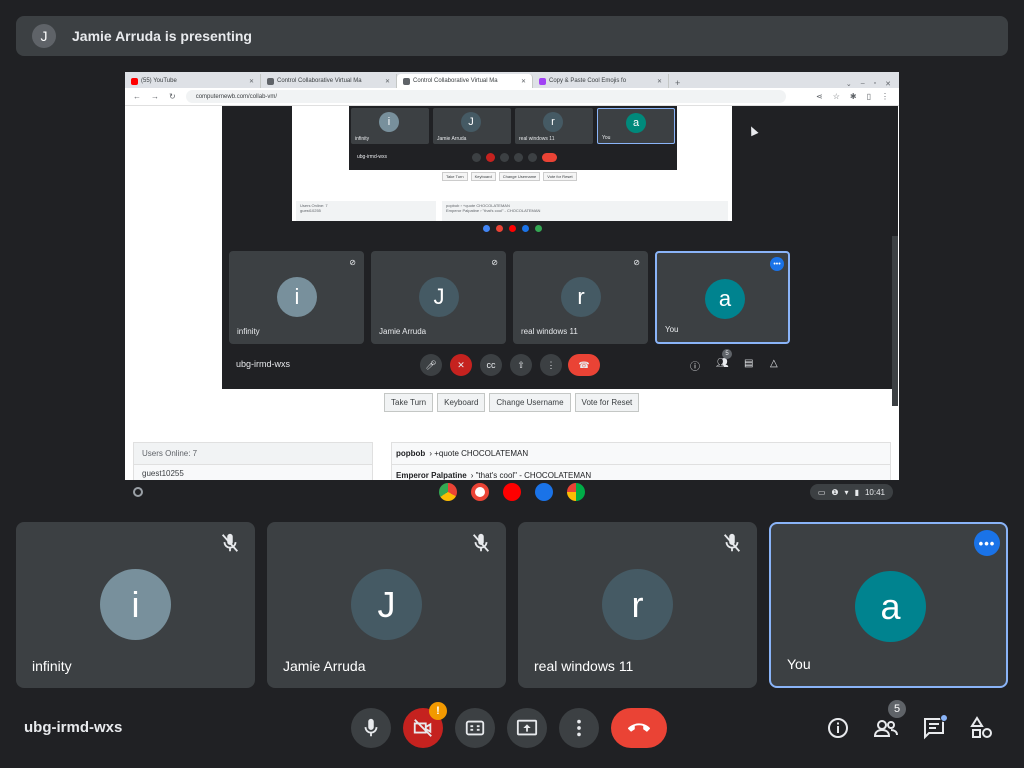 This screenshot has height=768, width=1024. Describe the element at coordinates (853, 96) in the screenshot. I see `extensions-icon: ✱` at that location.